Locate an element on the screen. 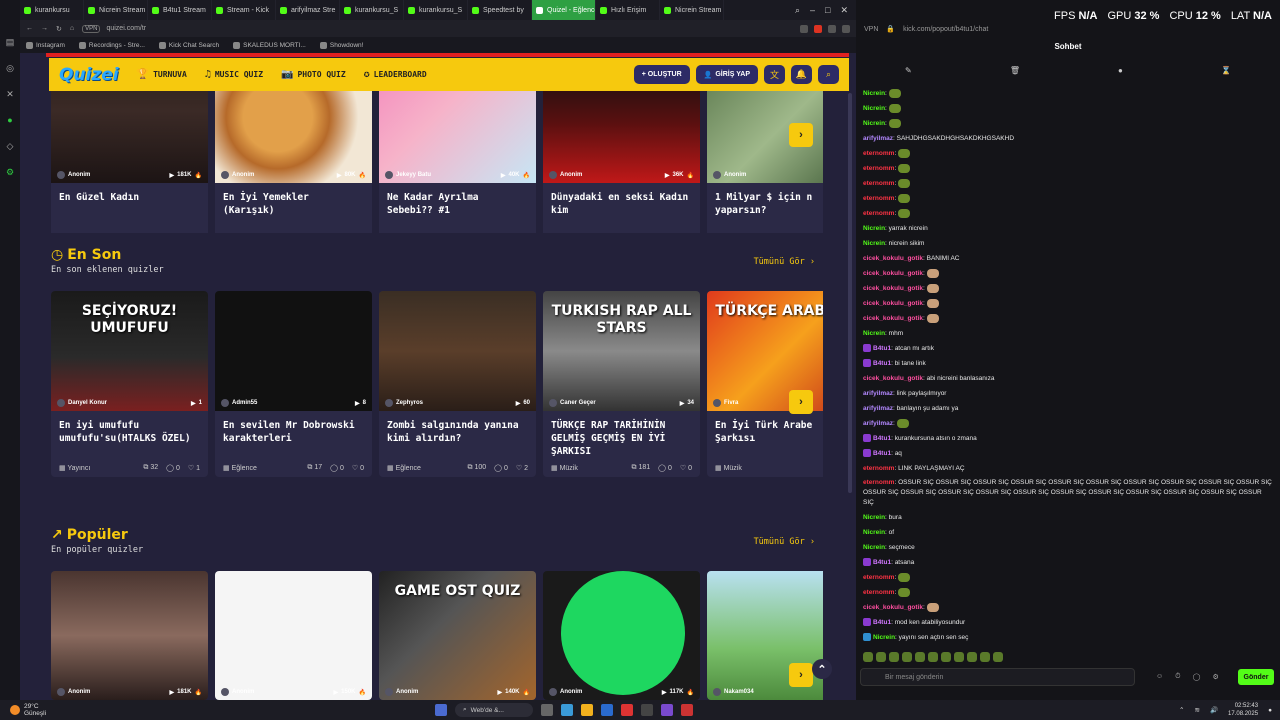 This screenshot has width=1280, height=720. weather-widget: 29°C Güneşli is located at coordinates (120, 710).